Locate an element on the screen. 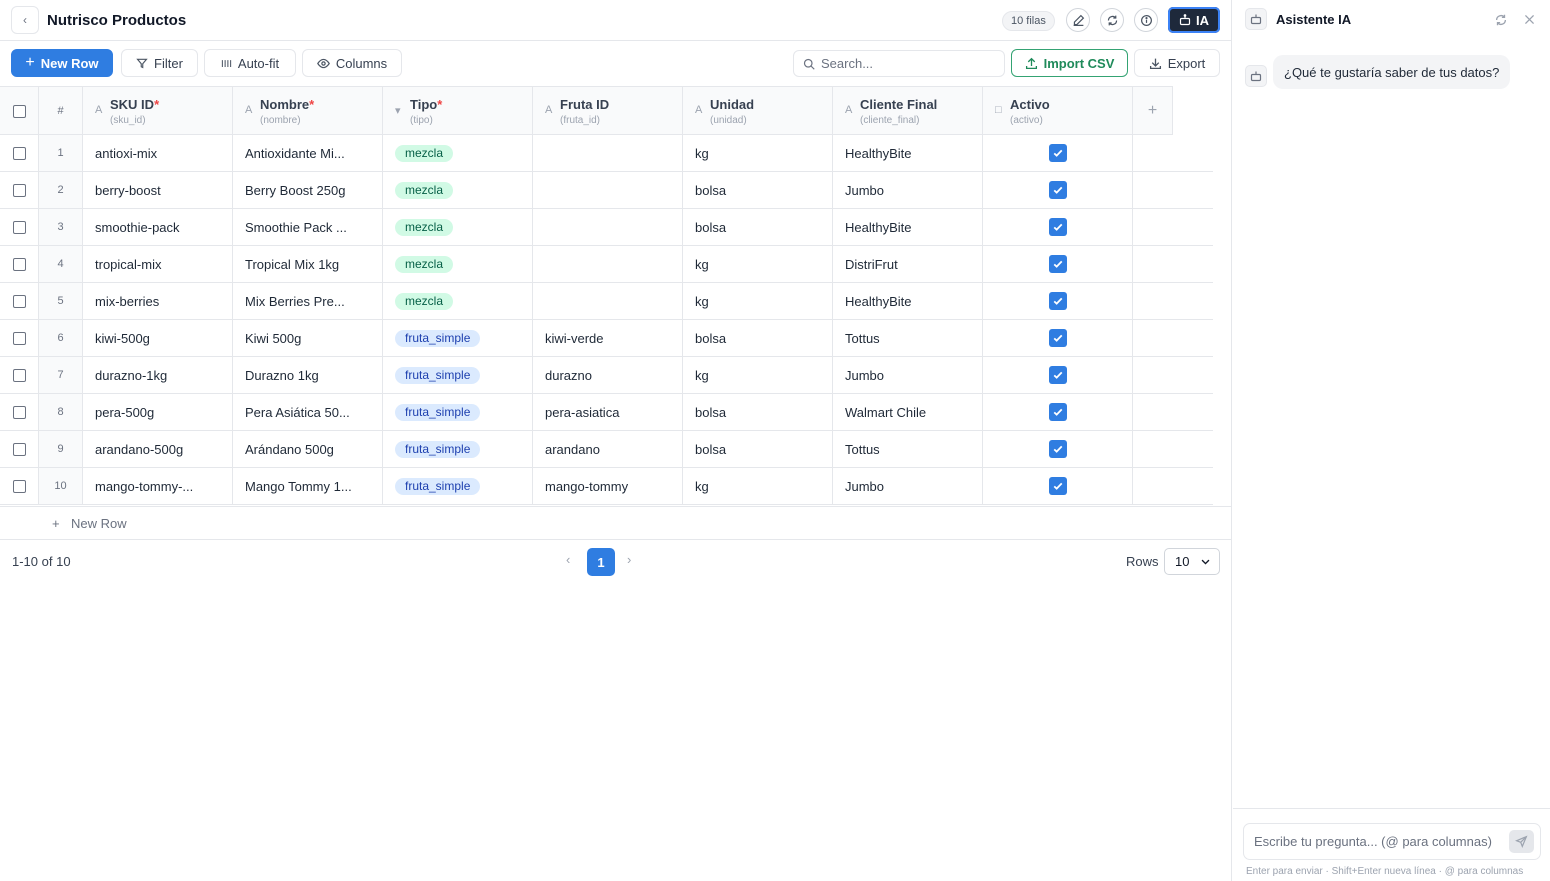  column-header: □ Activo (activo) is located at coordinates (1058, 111).